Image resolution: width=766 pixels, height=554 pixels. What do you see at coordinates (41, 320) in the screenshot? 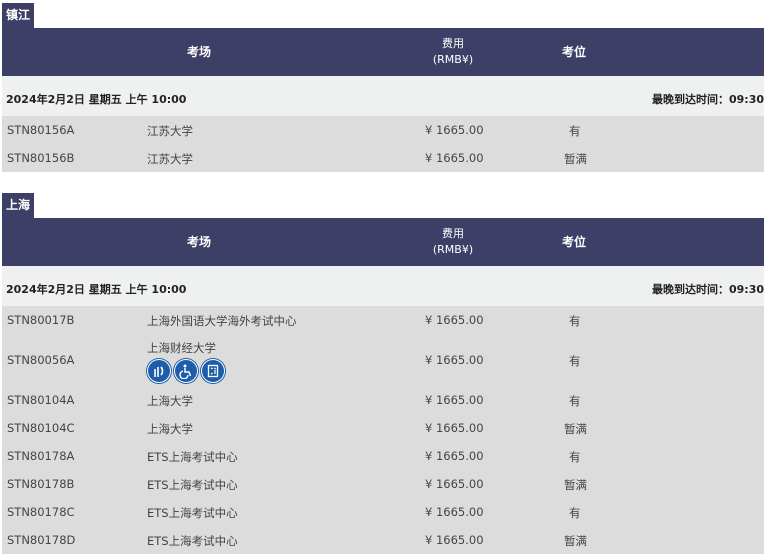
I see `center-code: STN80017B` at bounding box center [41, 320].